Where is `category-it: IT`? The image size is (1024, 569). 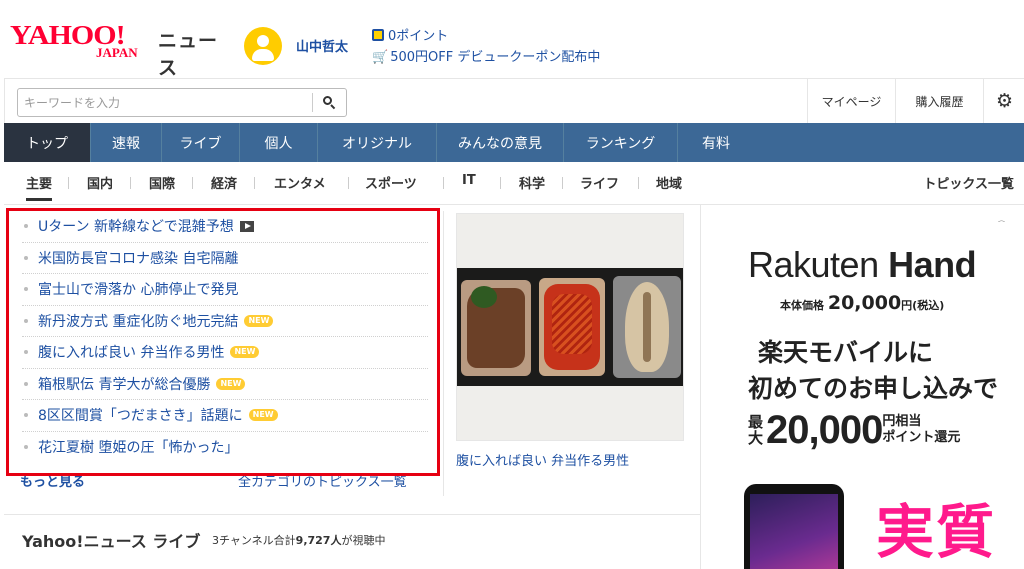
category-it: IT is located at coordinates (469, 180).